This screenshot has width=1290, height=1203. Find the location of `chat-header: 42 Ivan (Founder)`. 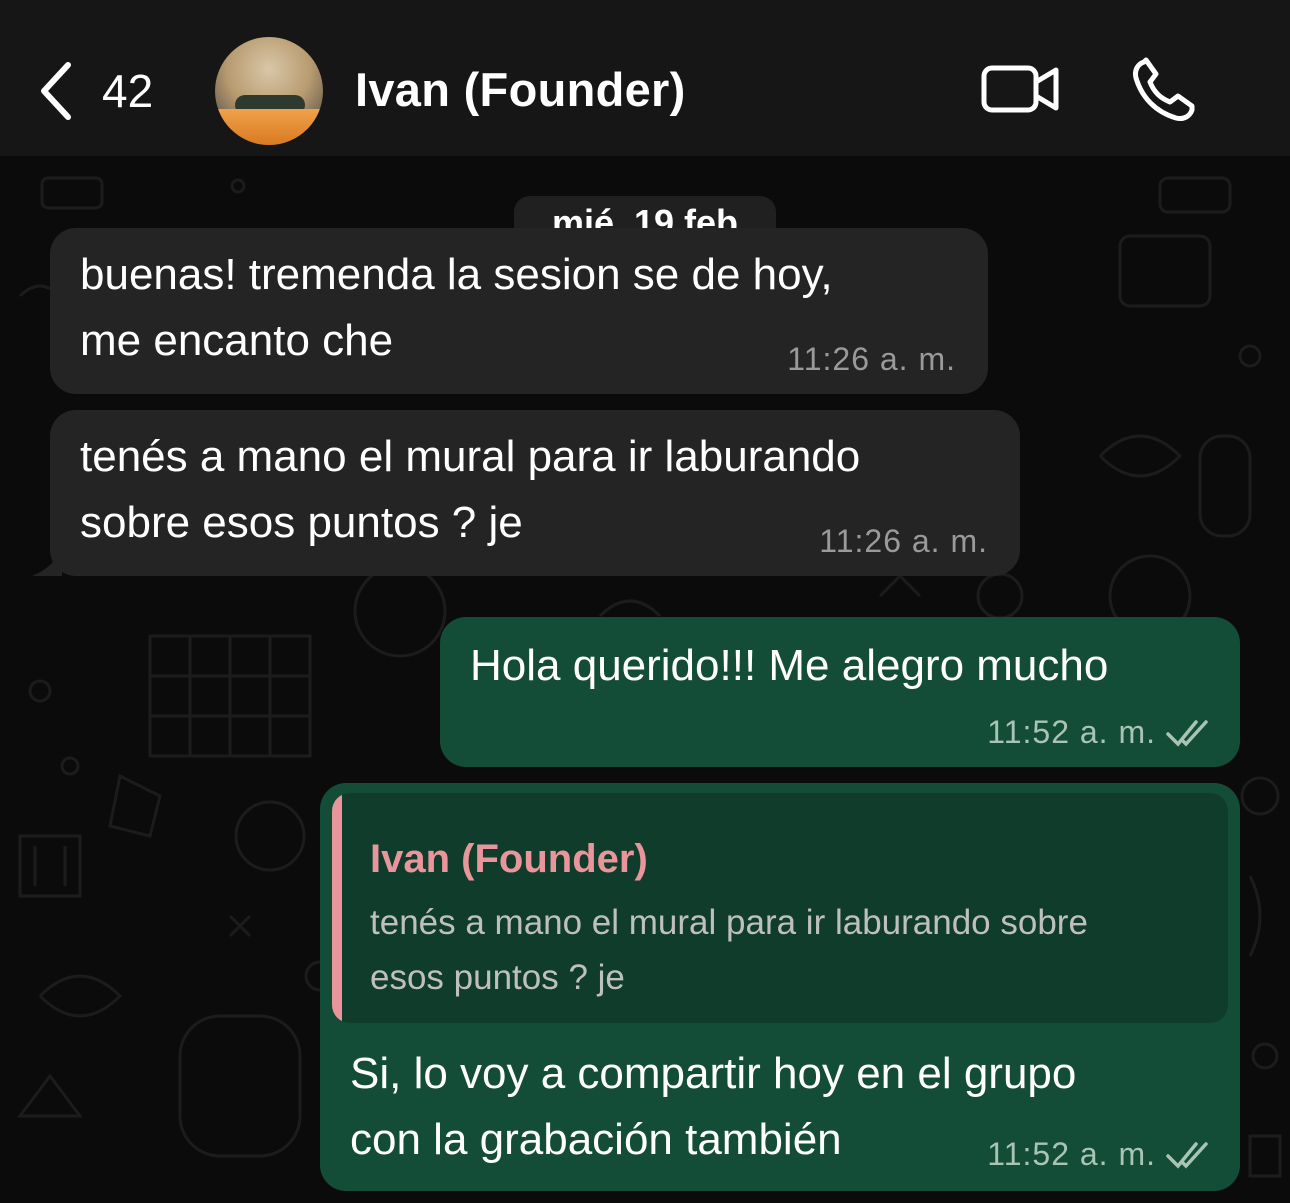

chat-header: 42 Ivan (Founder) is located at coordinates (645, 78).